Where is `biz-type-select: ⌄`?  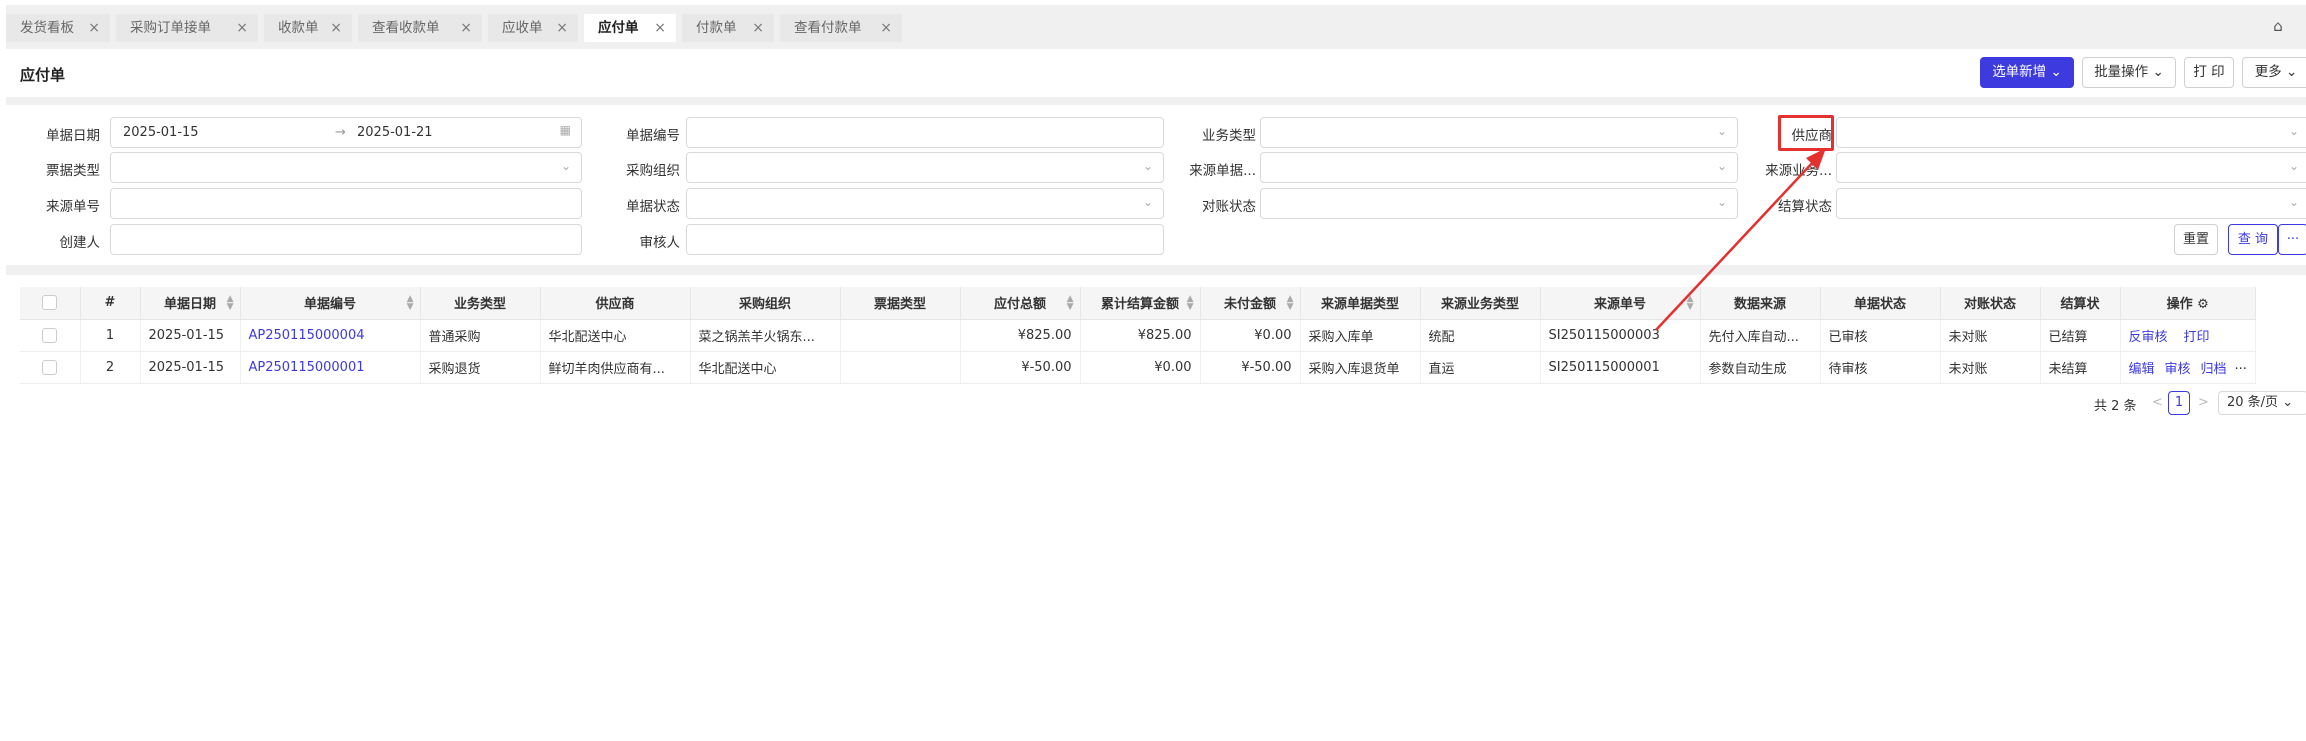
biz-type-select: ⌄ is located at coordinates (1499, 132).